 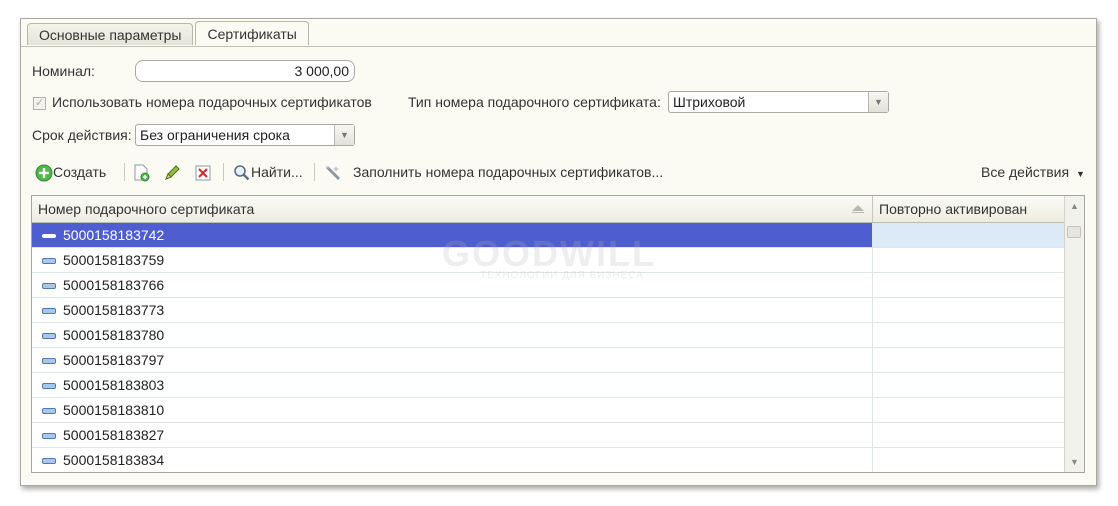 I want to click on table-row: 5000158183766, so click(x=548, y=285).